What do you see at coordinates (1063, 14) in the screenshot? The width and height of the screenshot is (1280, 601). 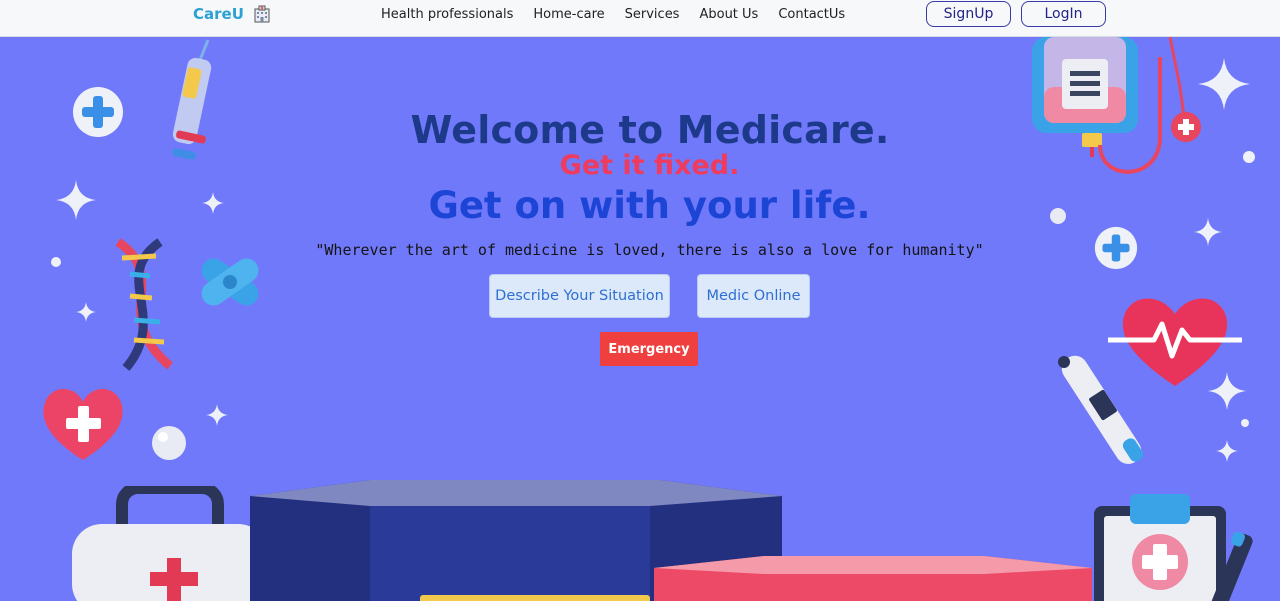 I see `login-button: LogIn` at bounding box center [1063, 14].